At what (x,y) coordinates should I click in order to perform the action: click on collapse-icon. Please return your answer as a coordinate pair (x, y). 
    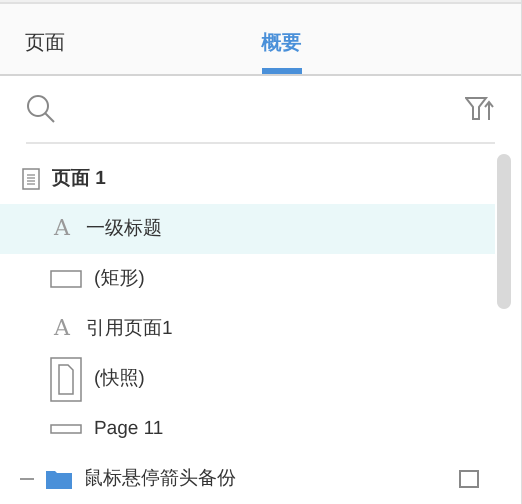
    Looking at the image, I should click on (27, 479).